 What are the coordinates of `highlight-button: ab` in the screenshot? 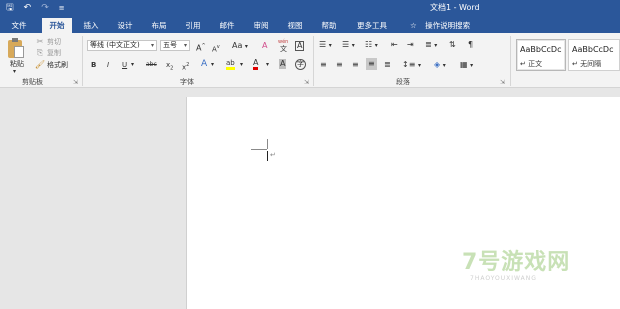 It's located at (230, 64).